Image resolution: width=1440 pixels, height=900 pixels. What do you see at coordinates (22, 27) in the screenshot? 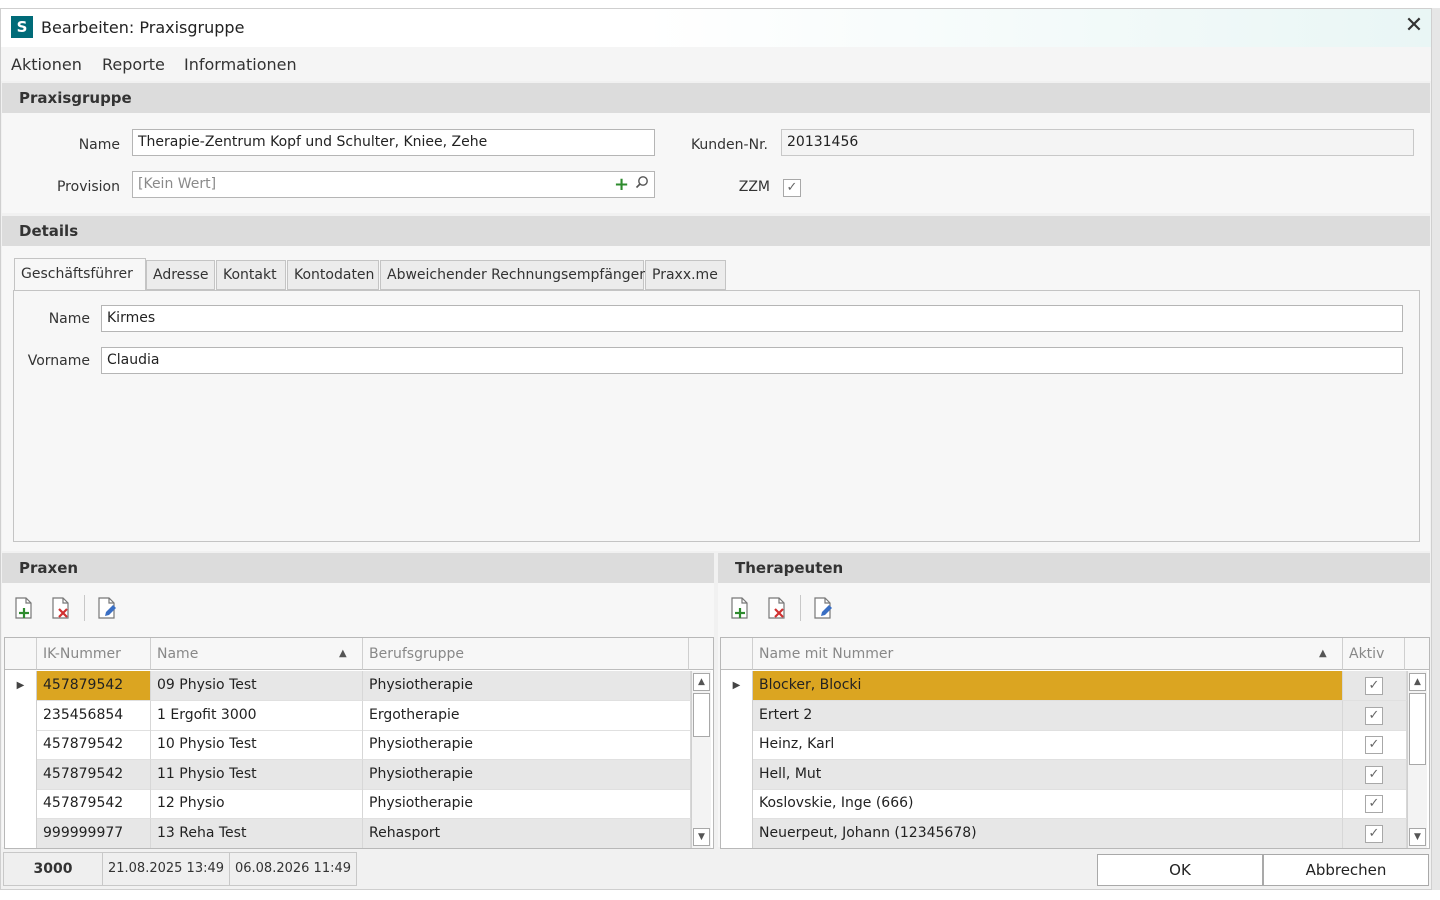
I see `app-logo-icon: S` at bounding box center [22, 27].